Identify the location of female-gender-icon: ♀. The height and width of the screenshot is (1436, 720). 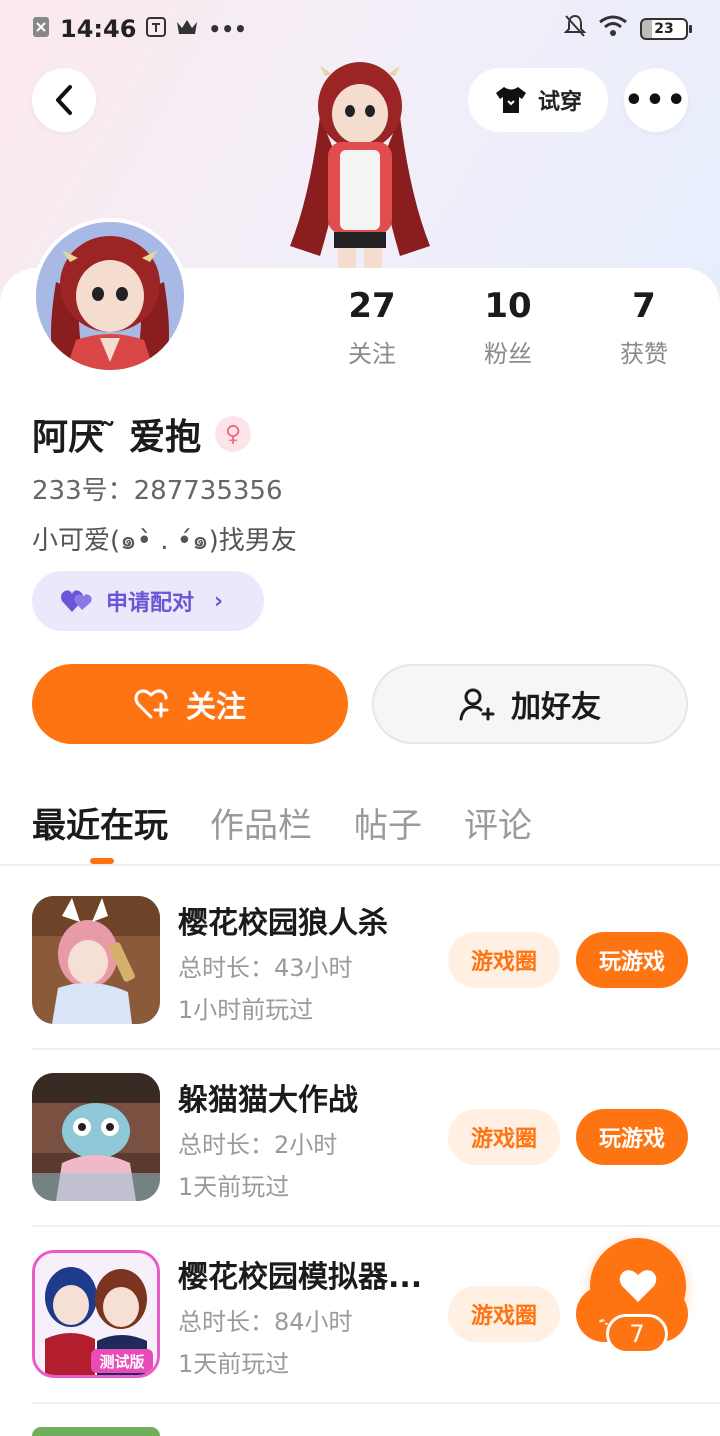
(233, 434).